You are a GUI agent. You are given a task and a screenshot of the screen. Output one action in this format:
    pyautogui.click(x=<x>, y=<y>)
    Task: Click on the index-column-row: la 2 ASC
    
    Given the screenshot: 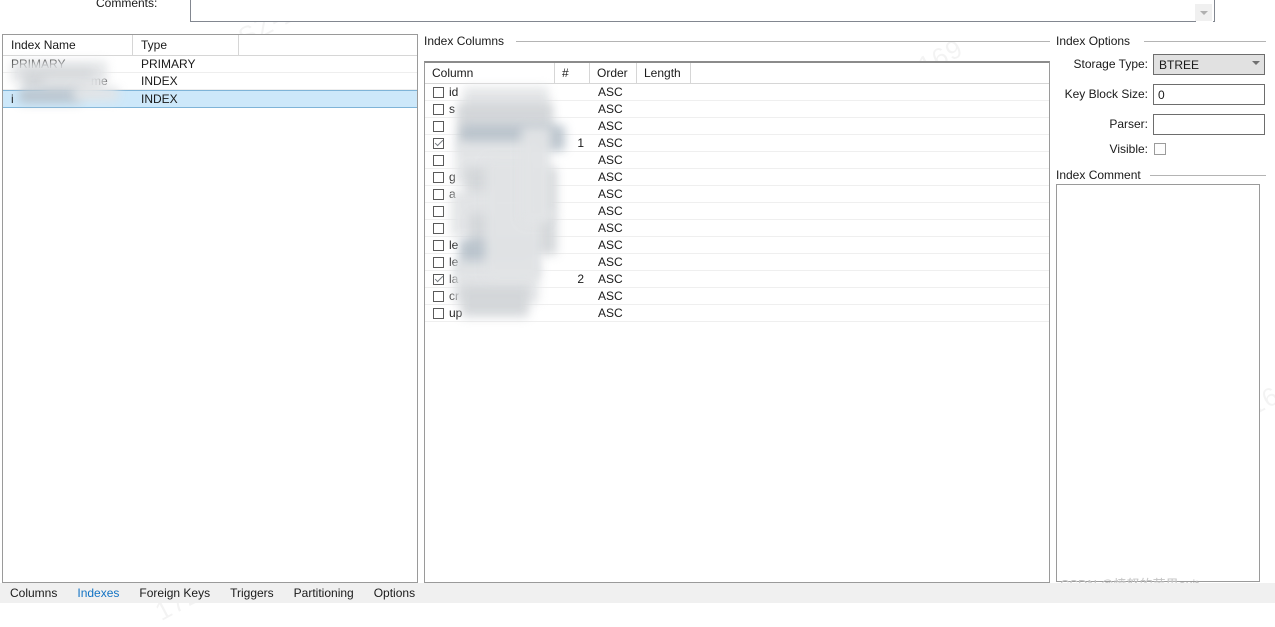 What is the action you would take?
    pyautogui.click(x=737, y=279)
    